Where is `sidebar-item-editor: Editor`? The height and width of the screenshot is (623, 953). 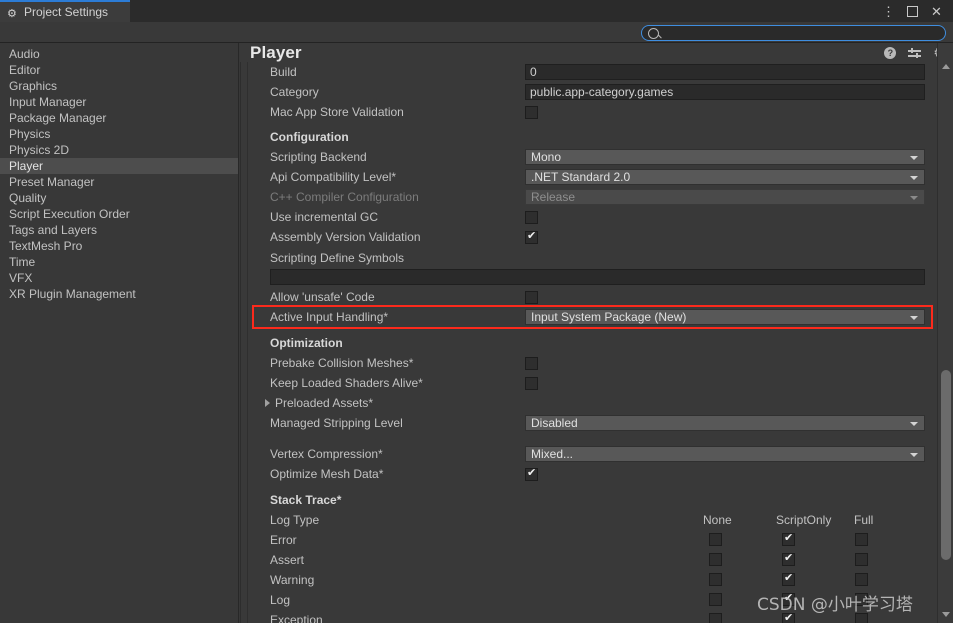
sidebar-item-editor: Editor is located at coordinates (119, 70).